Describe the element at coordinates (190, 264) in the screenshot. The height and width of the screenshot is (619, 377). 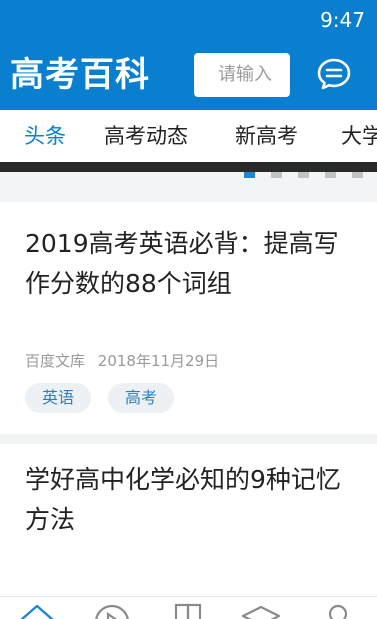
I see `article-title: 2019高考英语必背：提高写作分数的88个词组` at that location.